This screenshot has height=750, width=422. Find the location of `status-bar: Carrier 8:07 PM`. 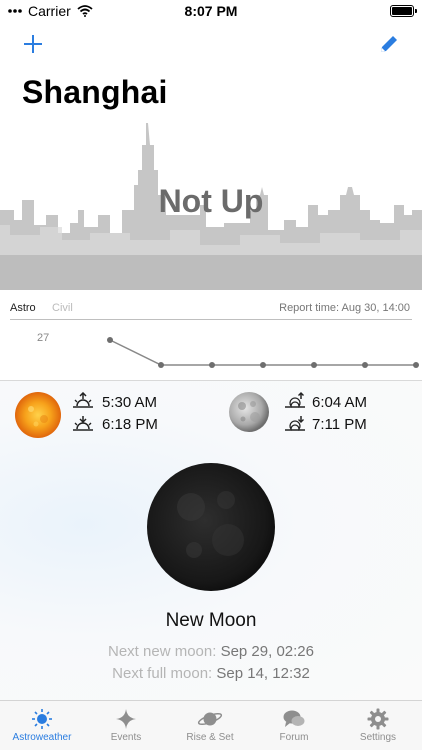

status-bar: Carrier 8:07 PM is located at coordinates (211, 11).